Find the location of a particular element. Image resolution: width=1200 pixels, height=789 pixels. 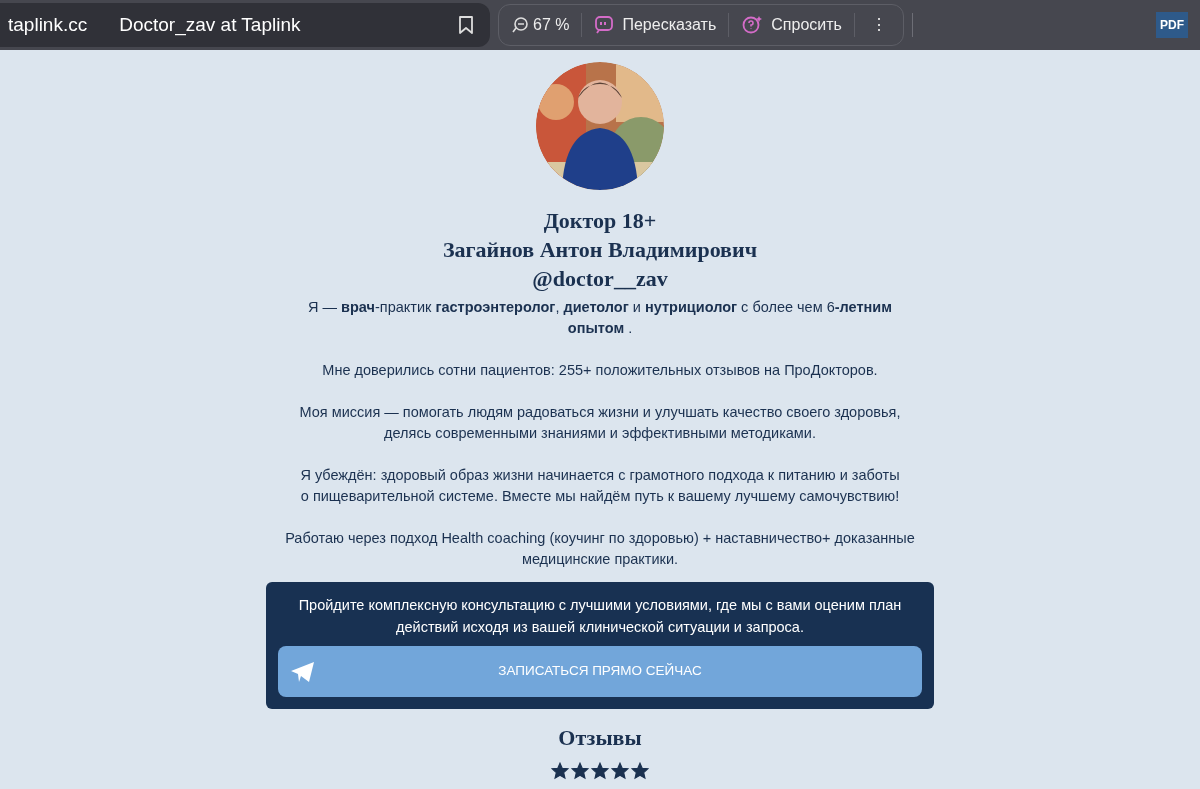

profile-name: Доктор 18+ Загайнов Антон Владимирович @doctor__zav is located at coordinates (600, 250).